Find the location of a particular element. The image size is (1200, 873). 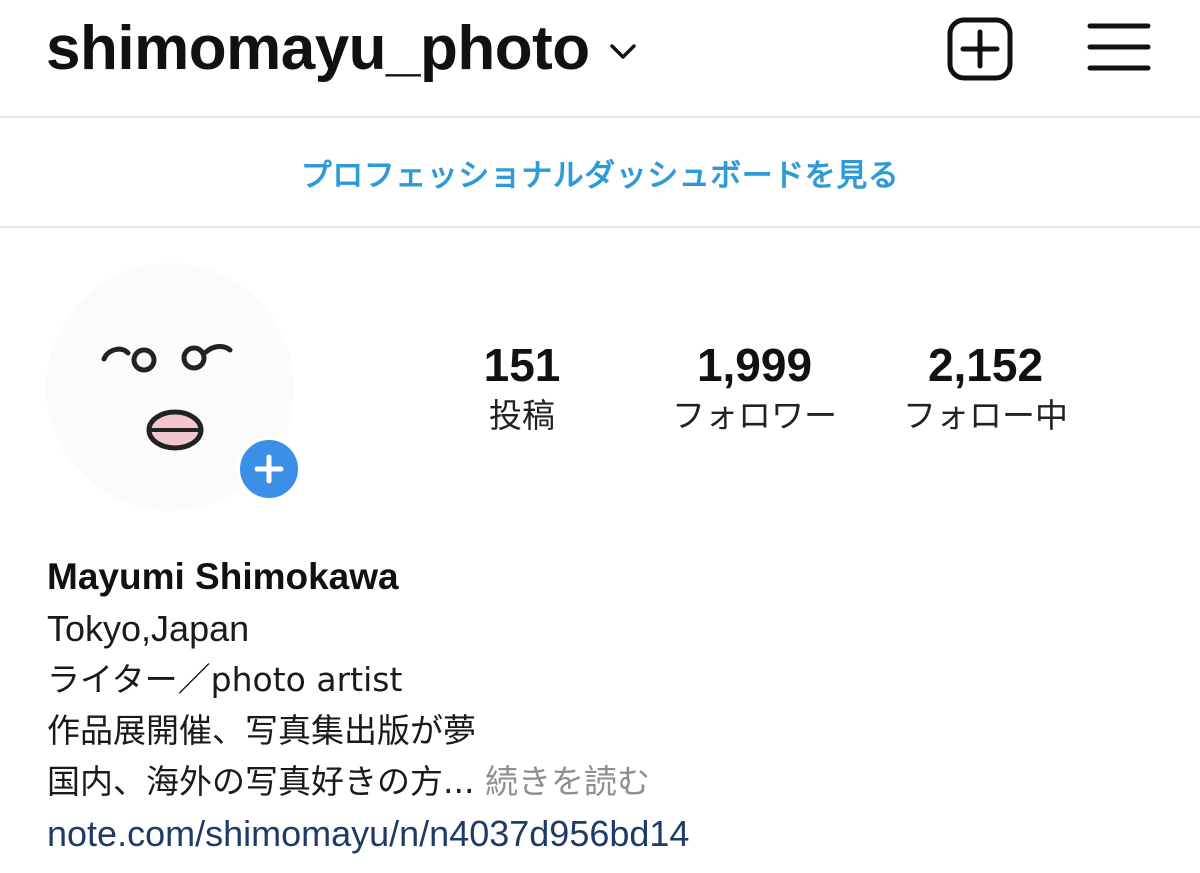

posts-label: 投稿 is located at coordinates (522, 415).